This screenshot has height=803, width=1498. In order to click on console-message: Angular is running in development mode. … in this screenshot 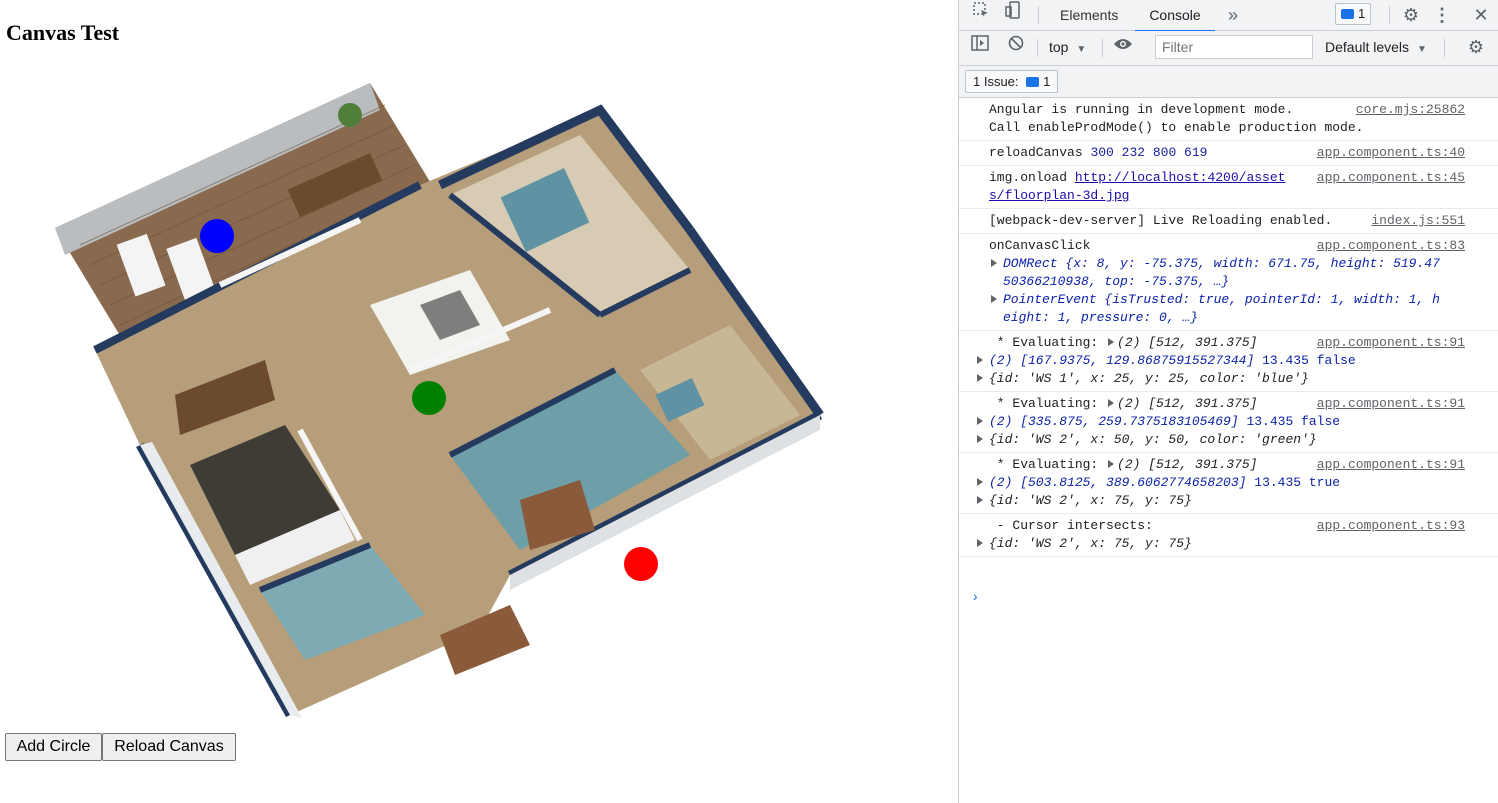, I will do `click(1228, 119)`.